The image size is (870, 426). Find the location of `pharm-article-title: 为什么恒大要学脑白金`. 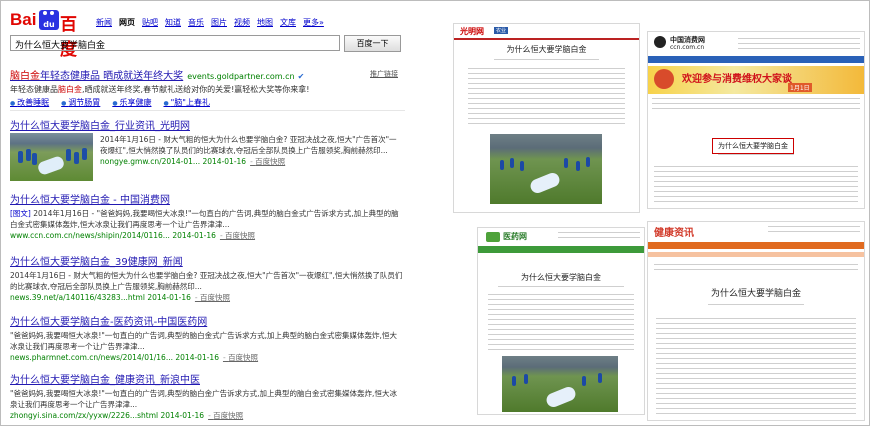

pharm-article-title: 为什么恒大要学脑白金 is located at coordinates (561, 277).